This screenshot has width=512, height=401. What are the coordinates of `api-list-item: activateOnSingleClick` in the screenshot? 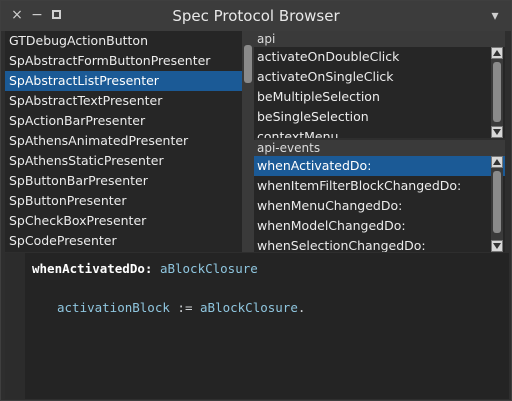 It's located at (379, 77).